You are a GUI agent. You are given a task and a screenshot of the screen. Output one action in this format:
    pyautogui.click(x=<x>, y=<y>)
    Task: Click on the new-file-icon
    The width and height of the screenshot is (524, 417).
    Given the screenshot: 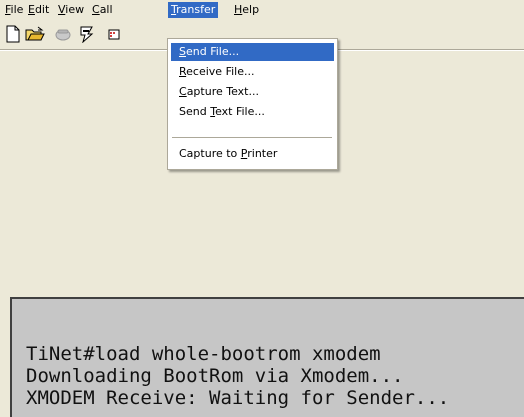 What is the action you would take?
    pyautogui.click(x=13, y=34)
    